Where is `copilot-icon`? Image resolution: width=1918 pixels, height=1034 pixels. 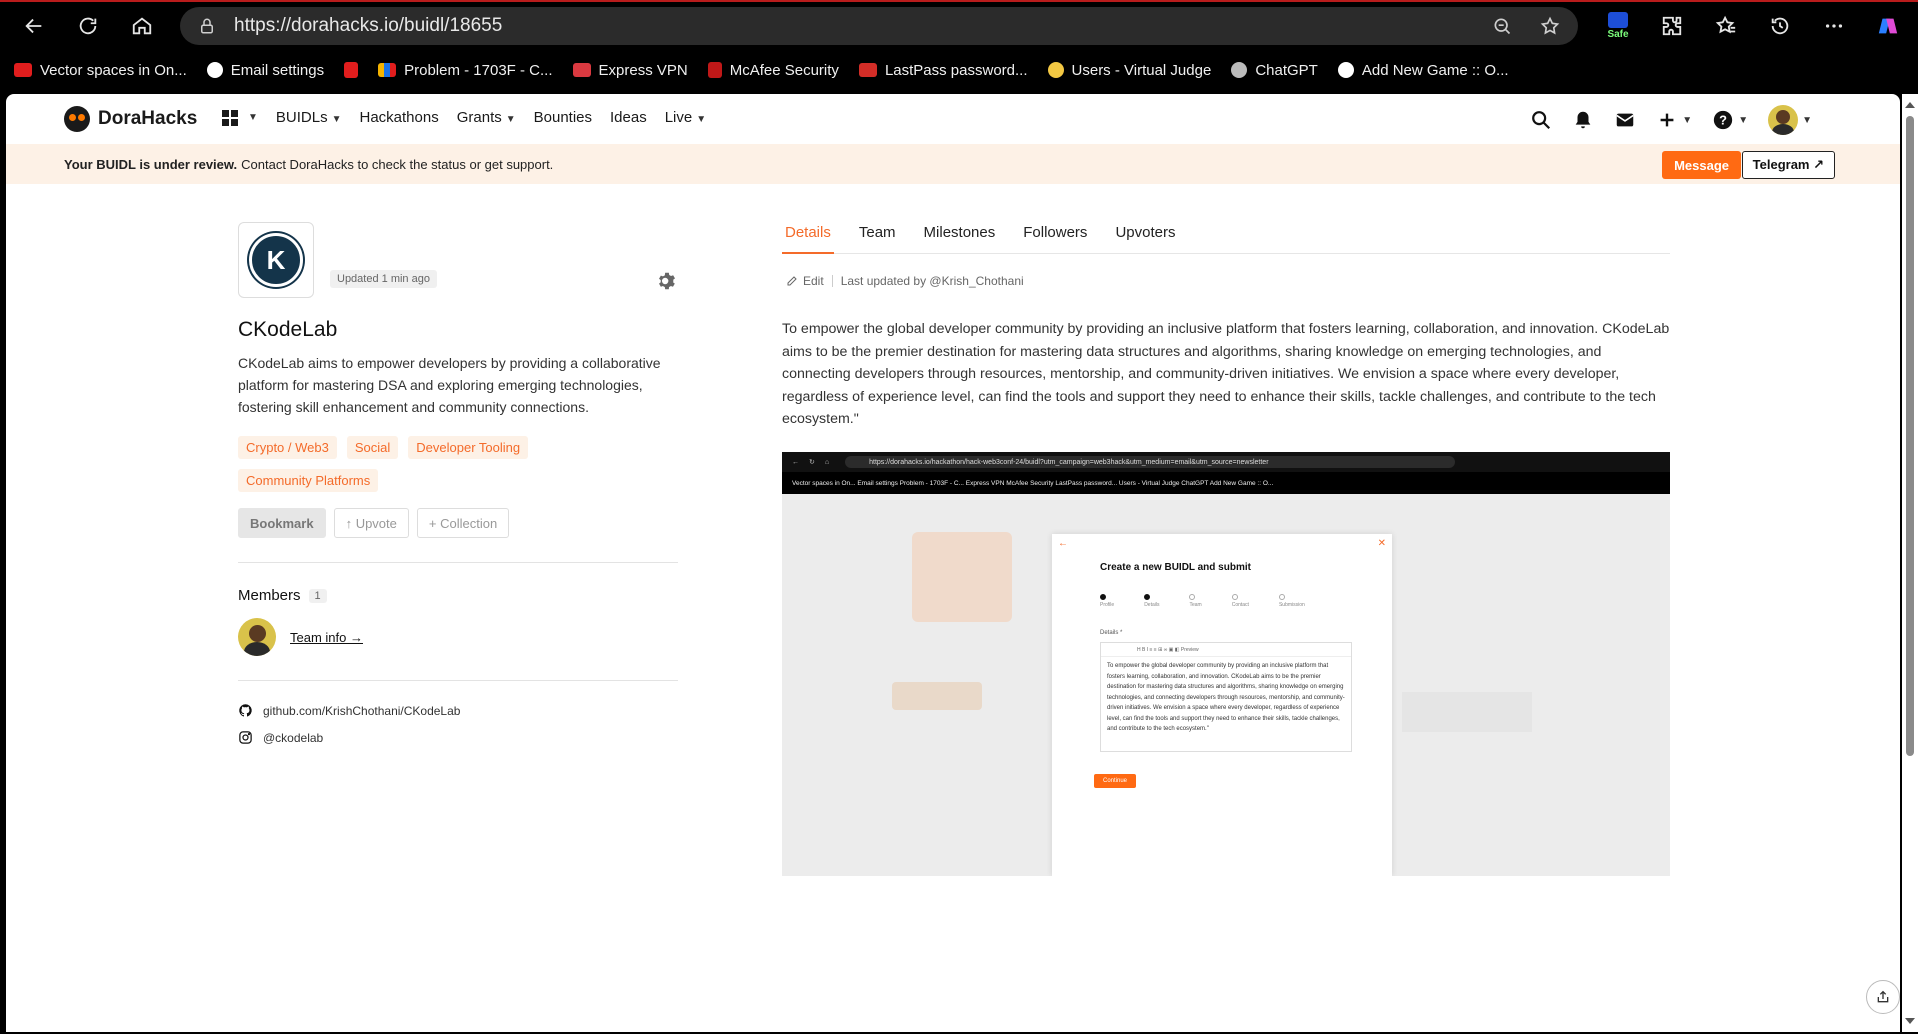
copilot-icon is located at coordinates (1888, 26).